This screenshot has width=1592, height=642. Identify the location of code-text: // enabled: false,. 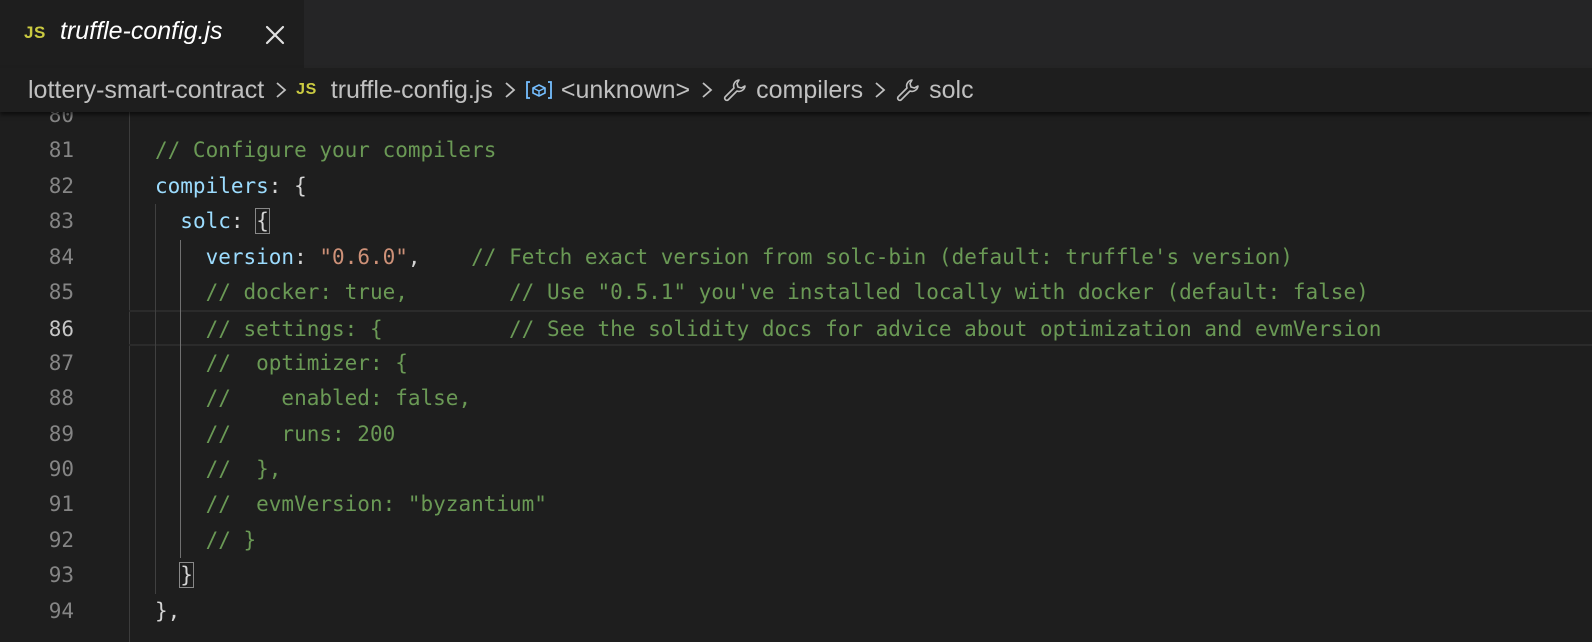
(338, 398).